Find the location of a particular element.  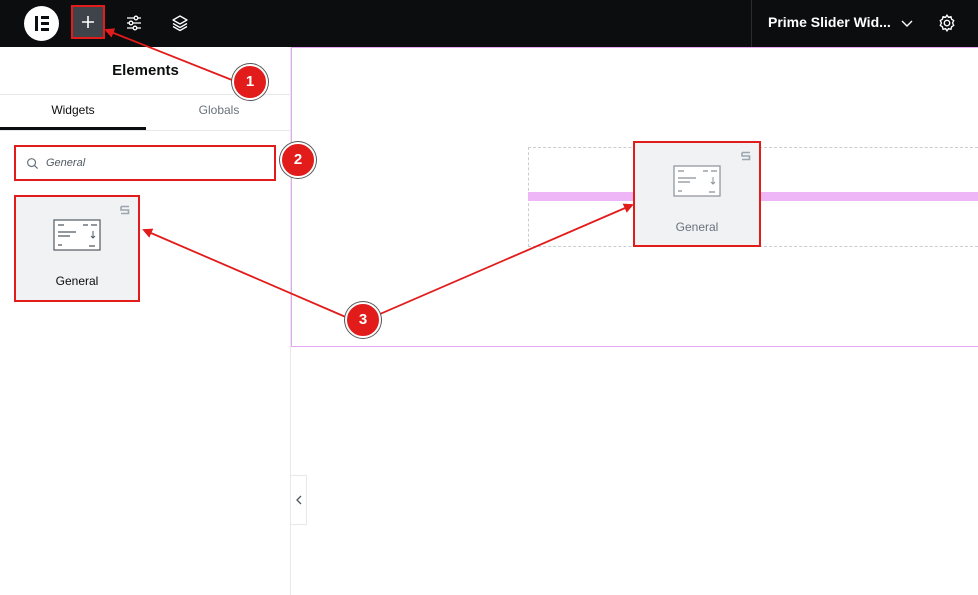

chevron-left-icon is located at coordinates (298, 500).